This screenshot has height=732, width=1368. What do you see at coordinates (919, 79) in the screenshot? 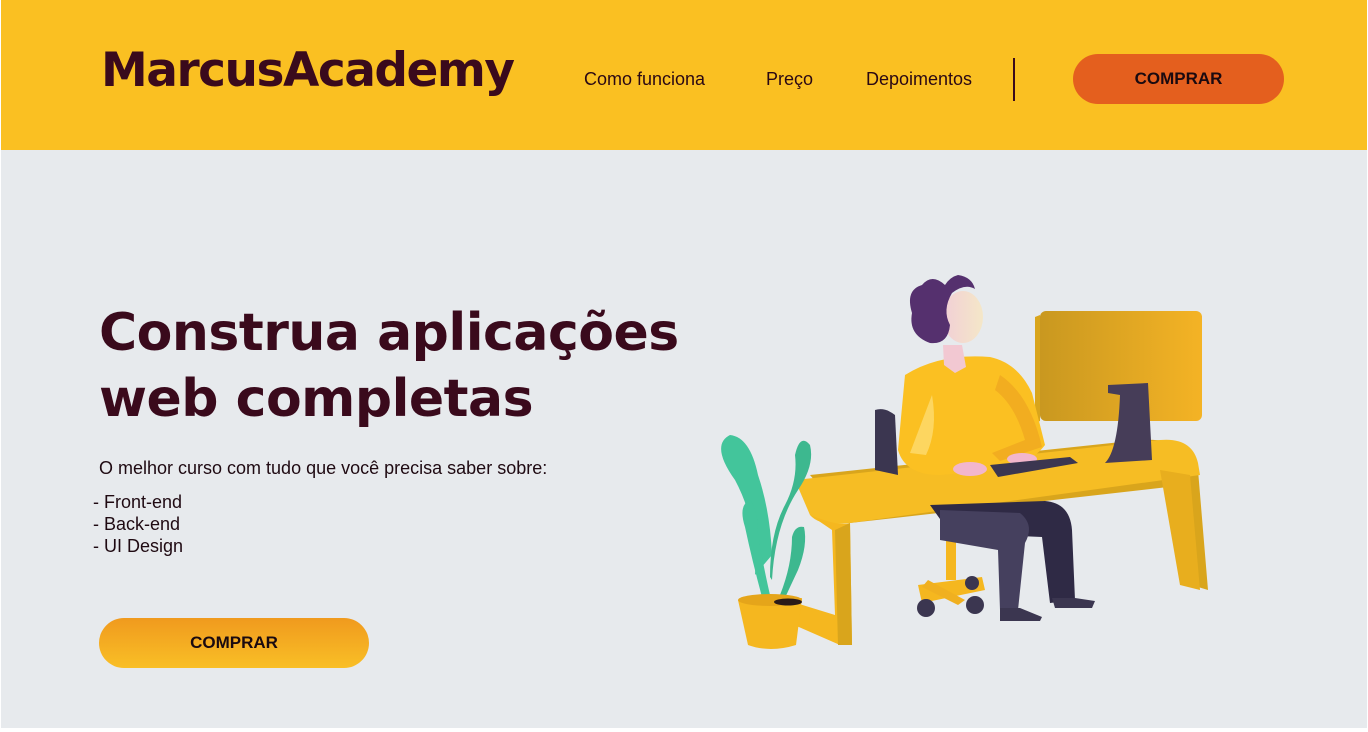
I see `nav-link-depoimentos: Depoimentos` at bounding box center [919, 79].